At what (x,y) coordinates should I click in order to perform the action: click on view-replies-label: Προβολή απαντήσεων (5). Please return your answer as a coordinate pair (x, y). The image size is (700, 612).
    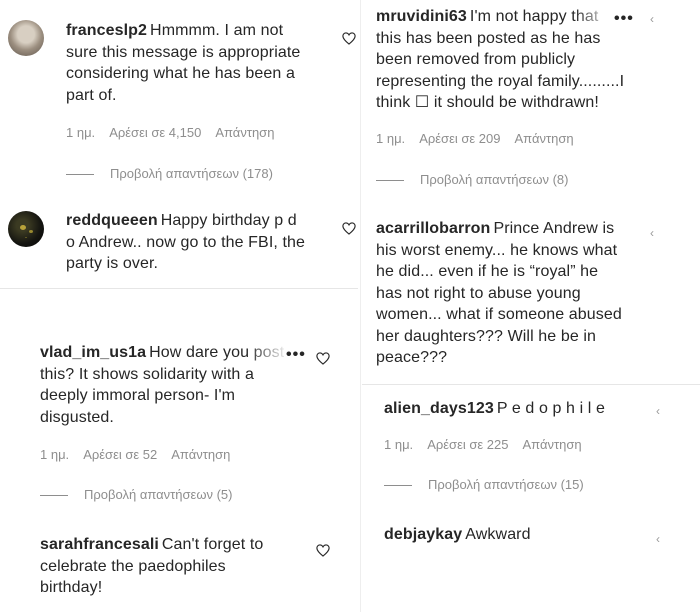
    Looking at the image, I should click on (158, 494).